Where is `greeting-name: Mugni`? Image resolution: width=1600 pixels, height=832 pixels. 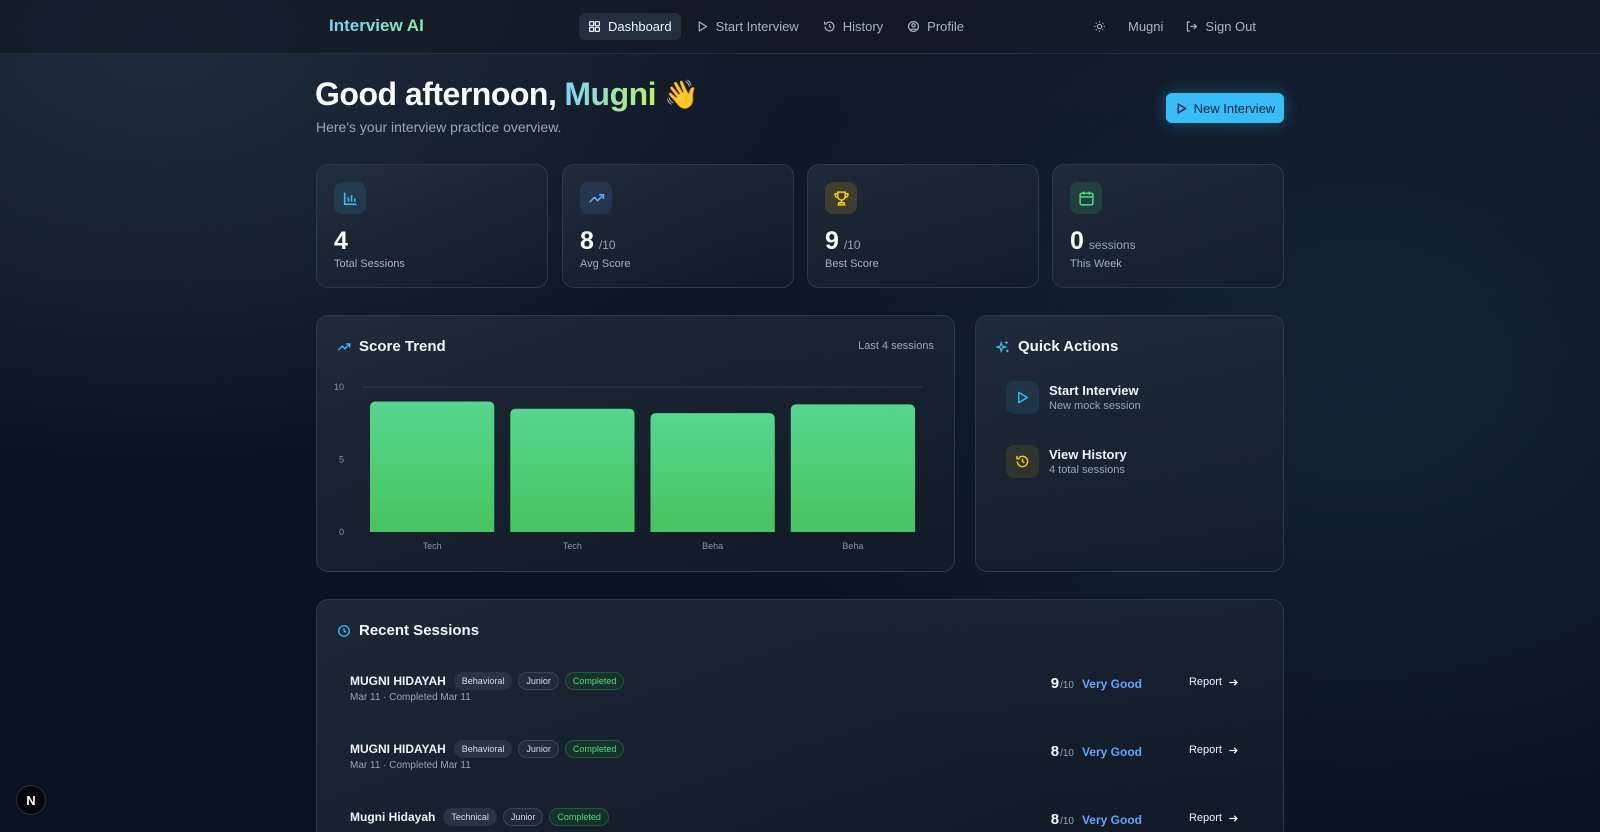
greeting-name: Mugni is located at coordinates (610, 94).